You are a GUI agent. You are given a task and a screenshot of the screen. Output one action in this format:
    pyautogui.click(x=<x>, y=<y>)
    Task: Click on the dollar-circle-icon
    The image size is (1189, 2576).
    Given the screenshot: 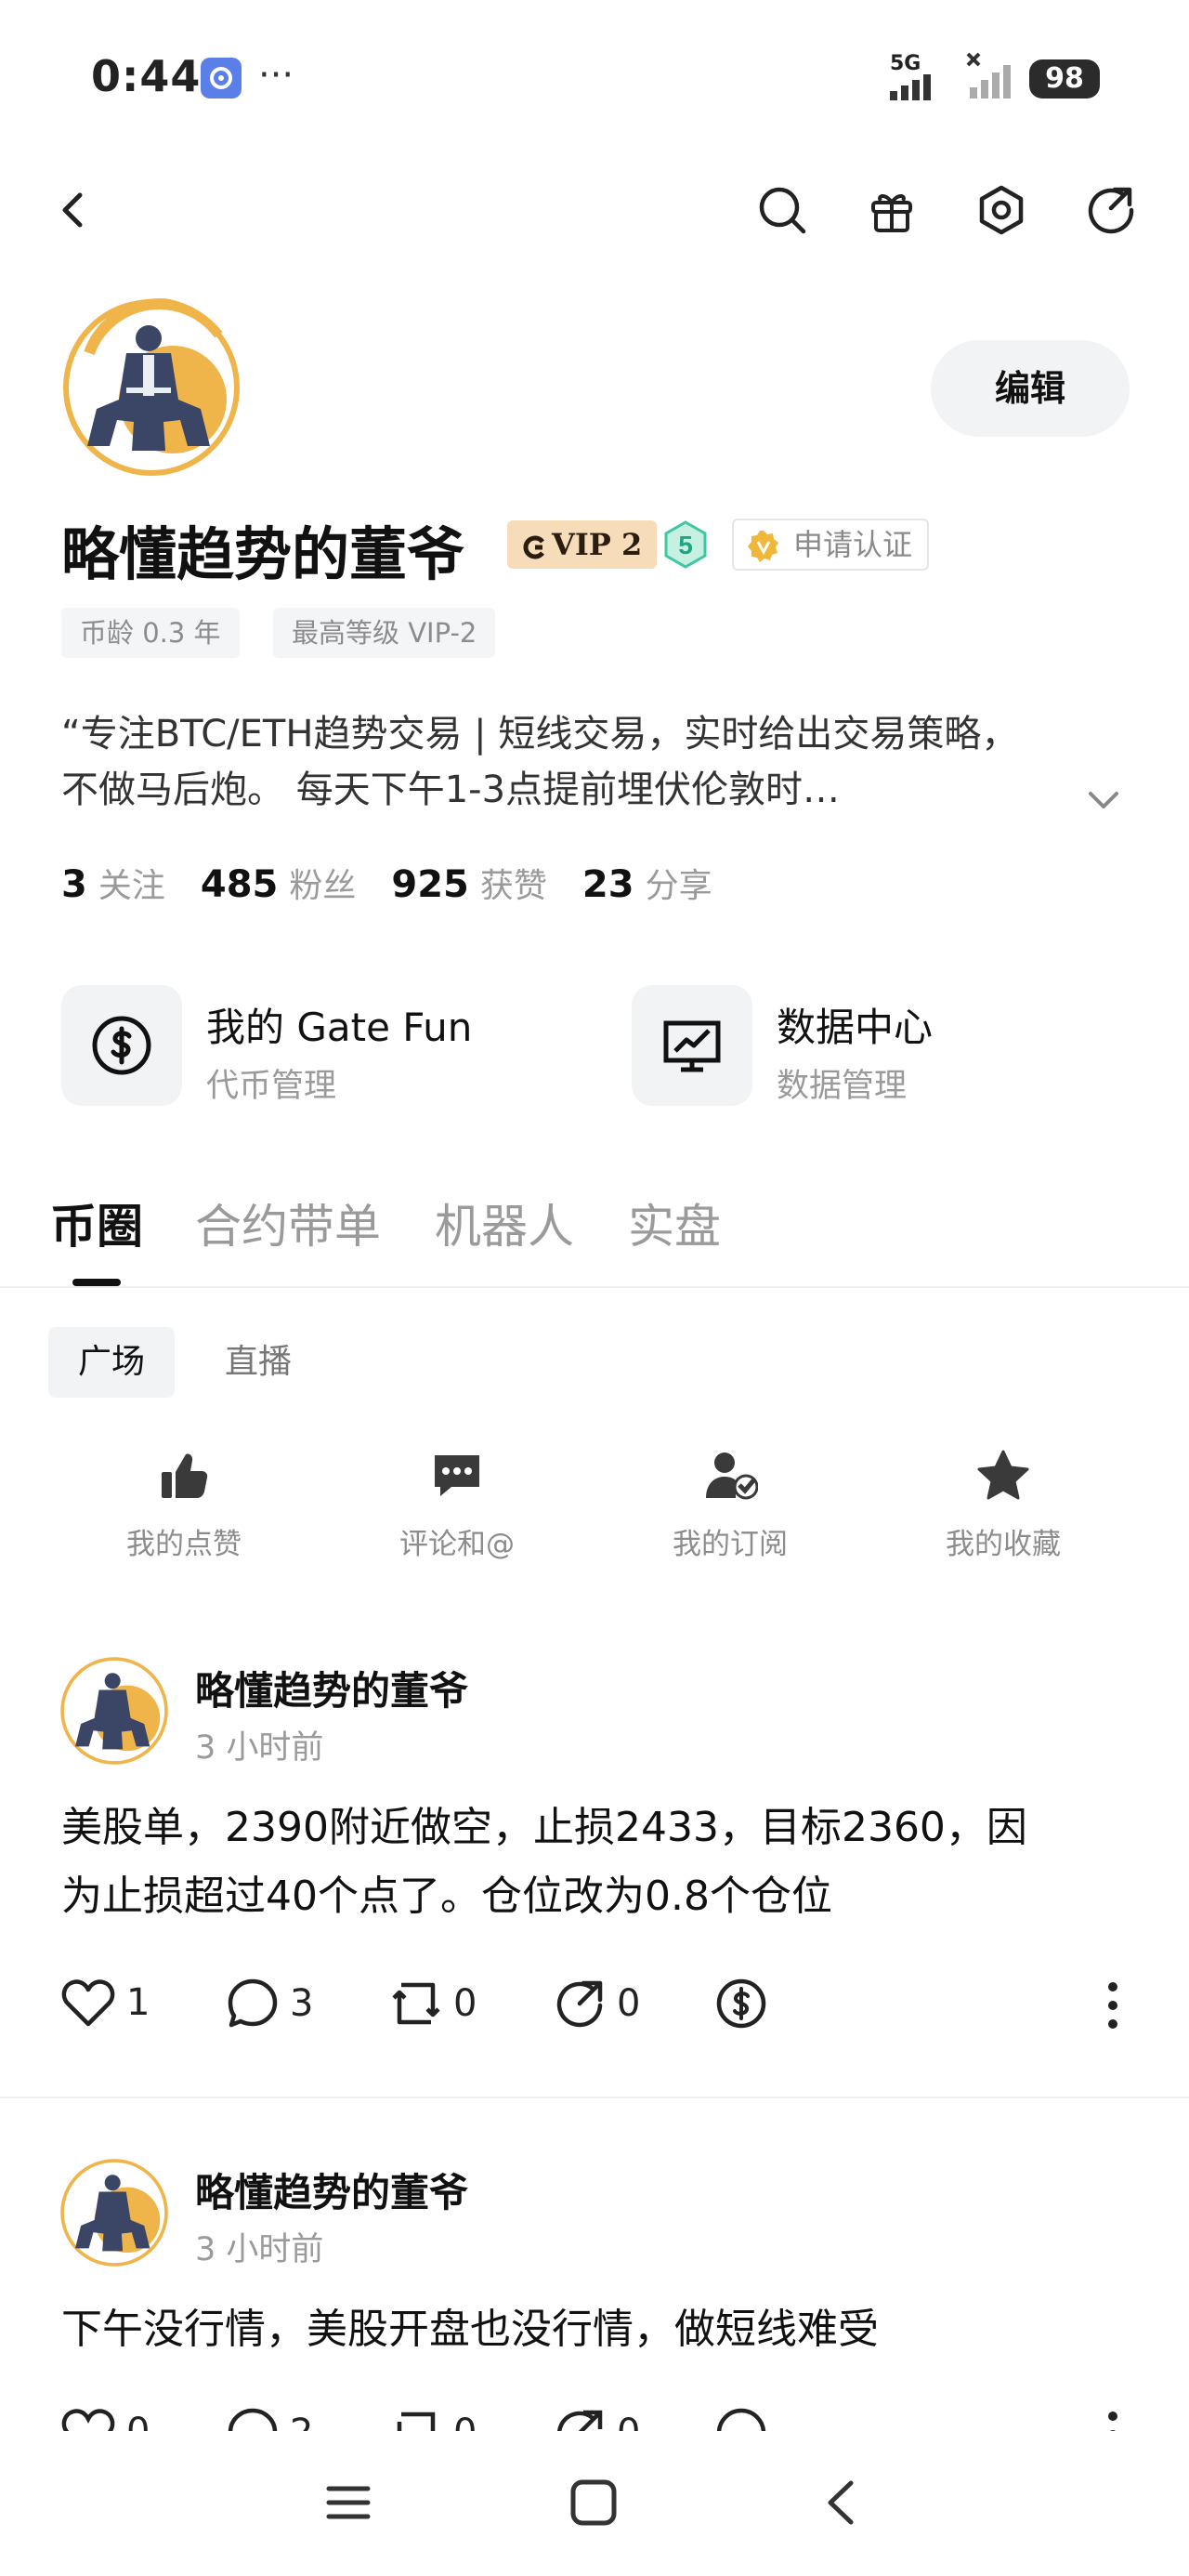 What is the action you would take?
    pyautogui.click(x=122, y=1045)
    